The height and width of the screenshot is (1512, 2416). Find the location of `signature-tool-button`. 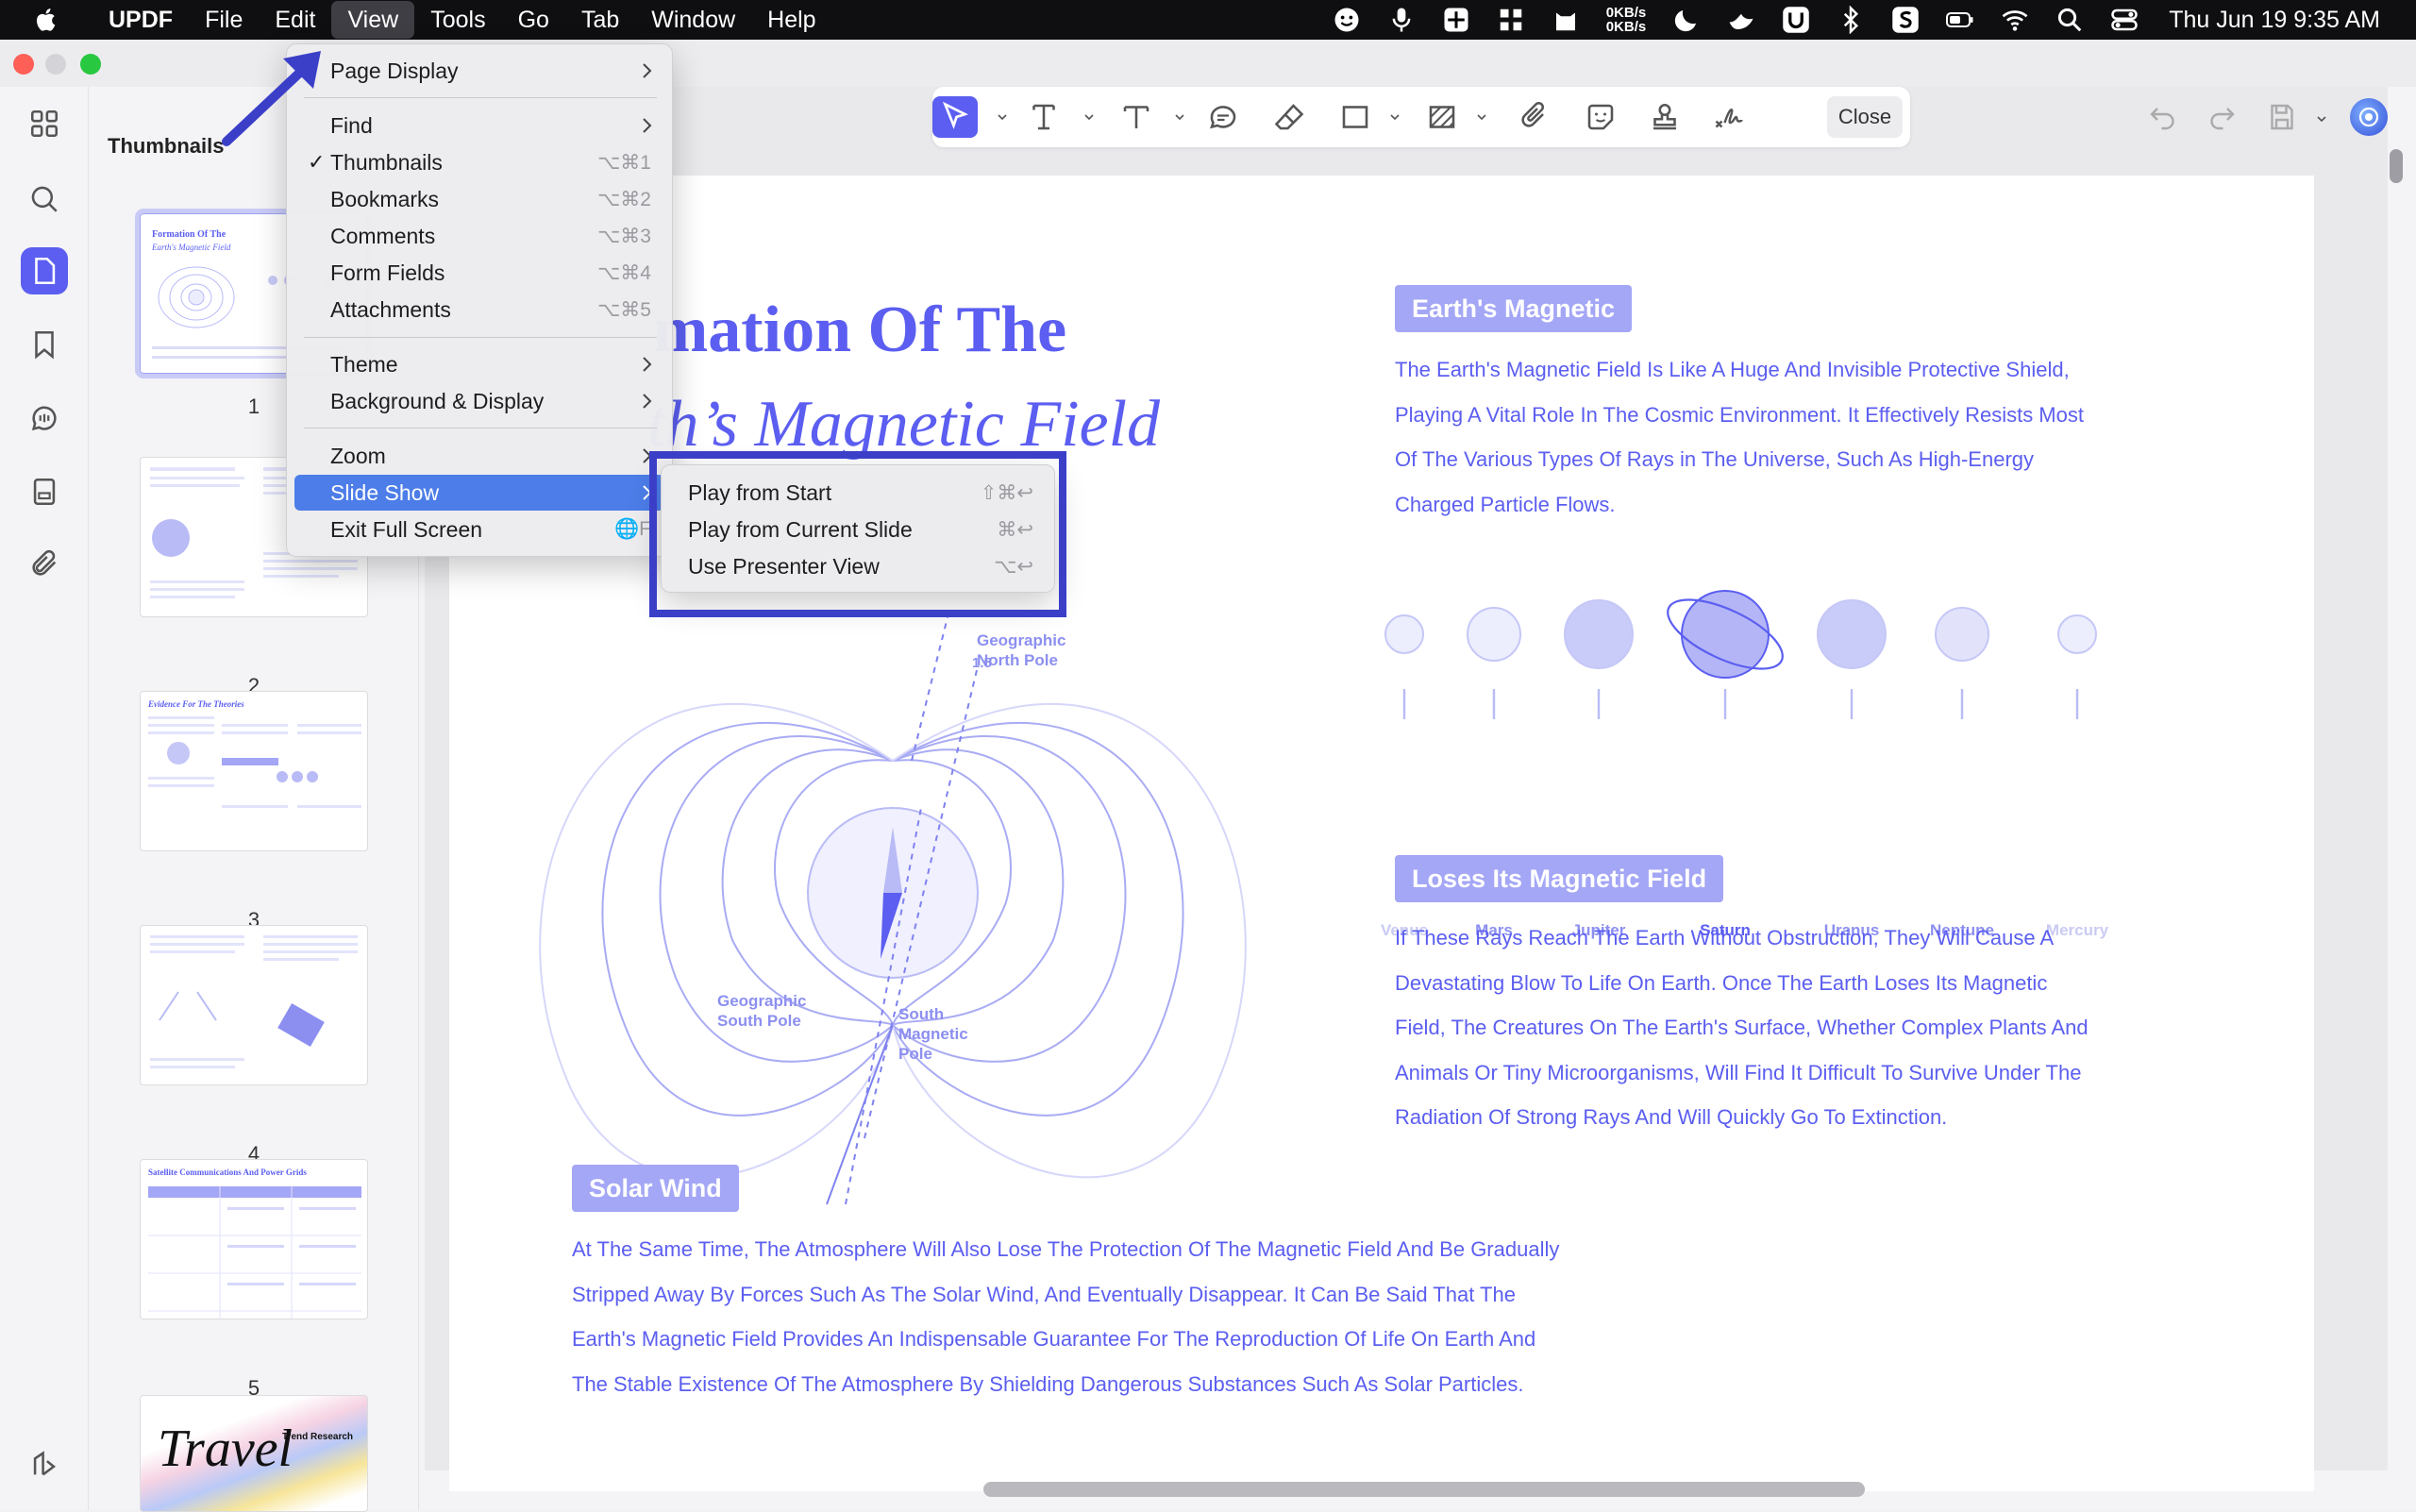

signature-tool-button is located at coordinates (1729, 117).